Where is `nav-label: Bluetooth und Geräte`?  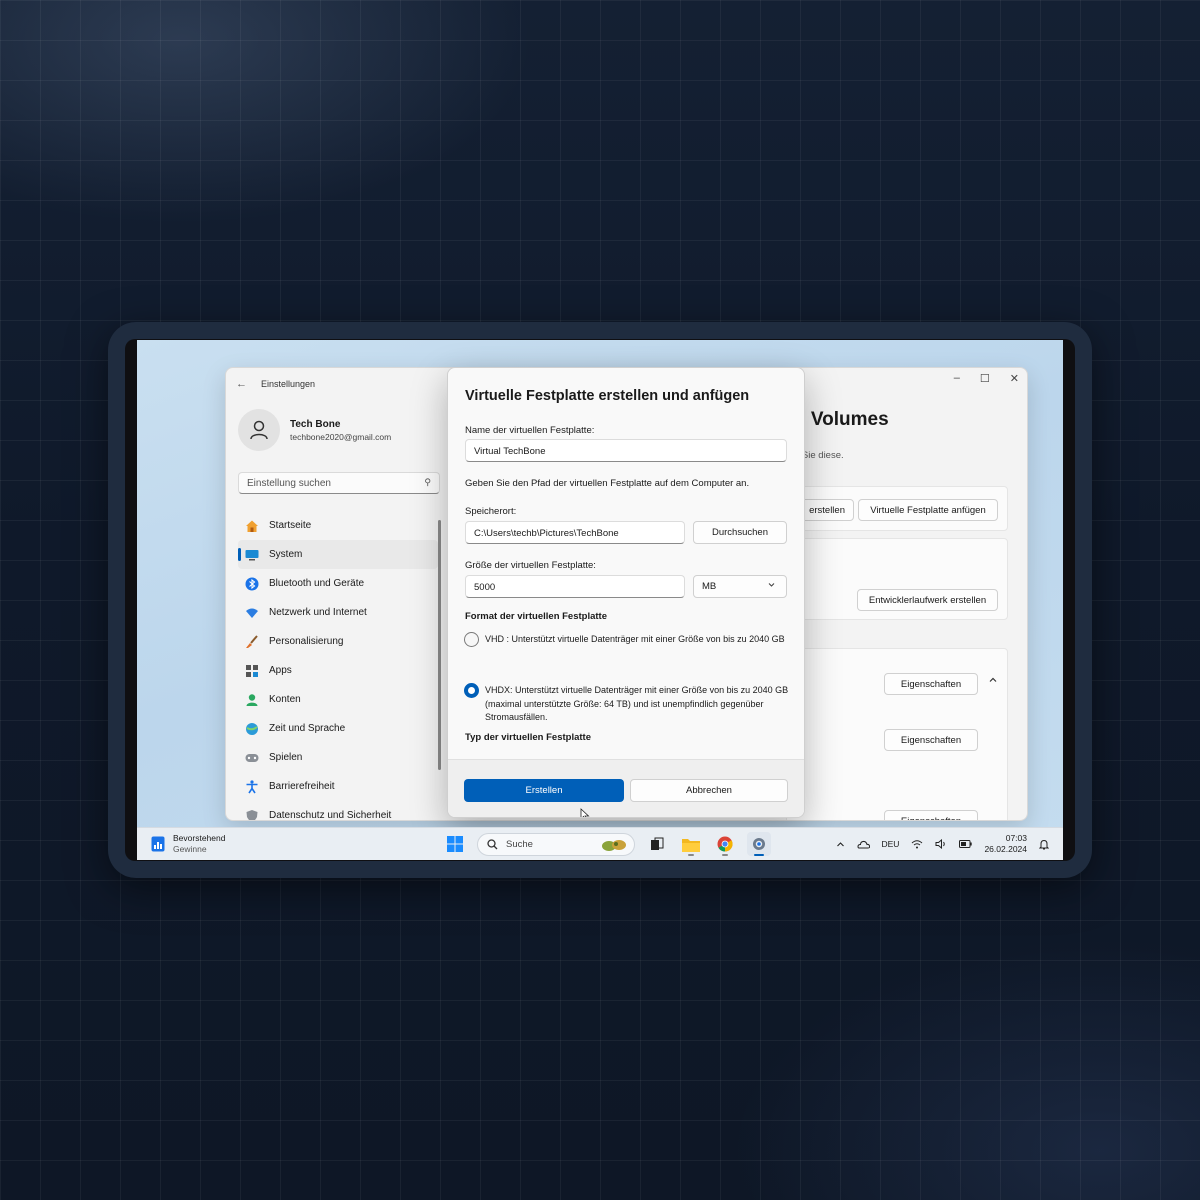 nav-label: Bluetooth und Geräte is located at coordinates (317, 583).